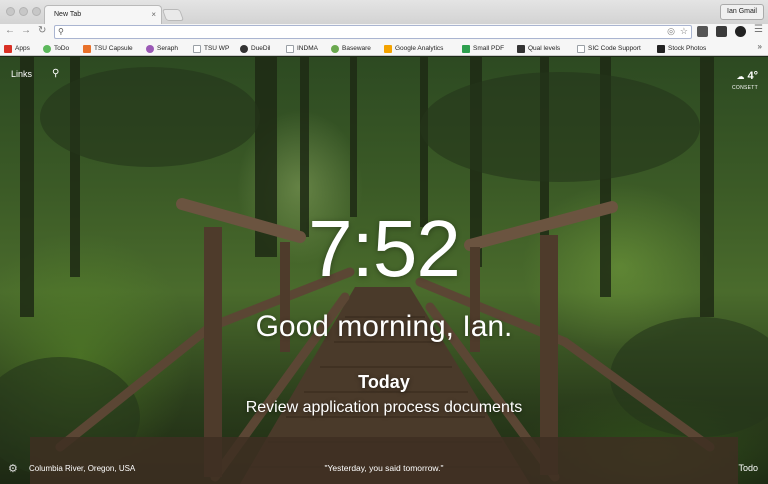  I want to click on bookmark-qual-levels: Qual levels, so click(538, 48).